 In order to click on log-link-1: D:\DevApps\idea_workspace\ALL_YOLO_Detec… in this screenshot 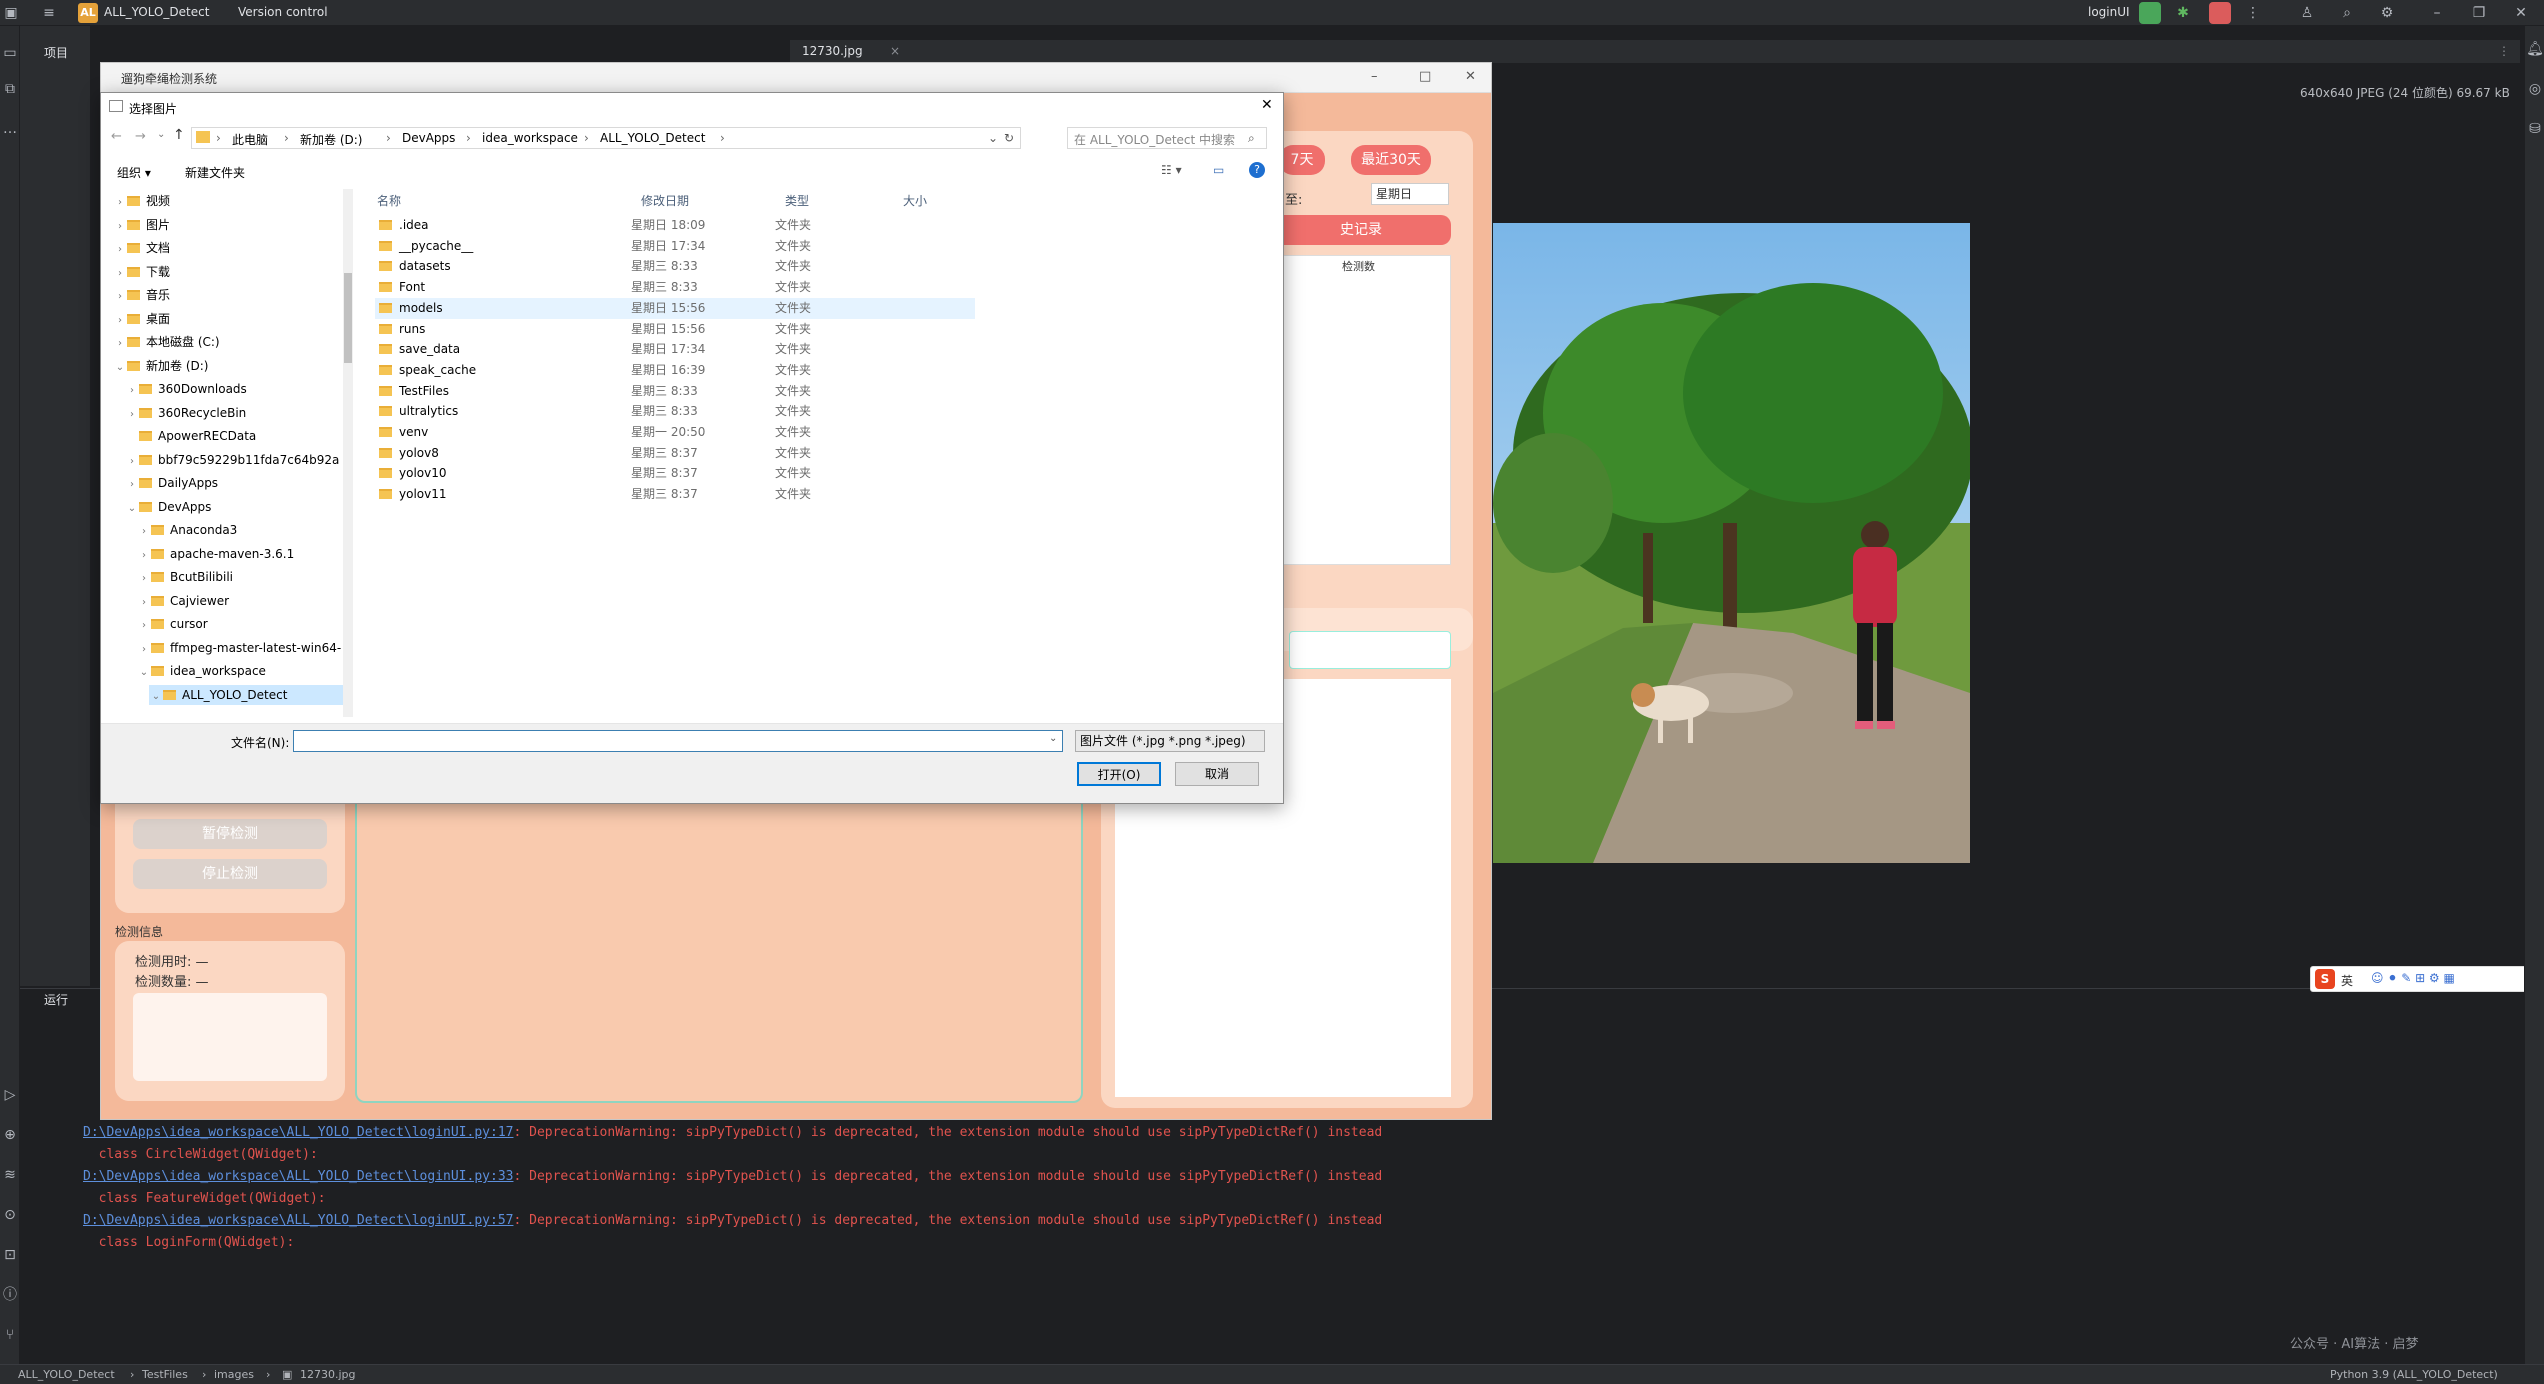, I will do `click(298, 1132)`.